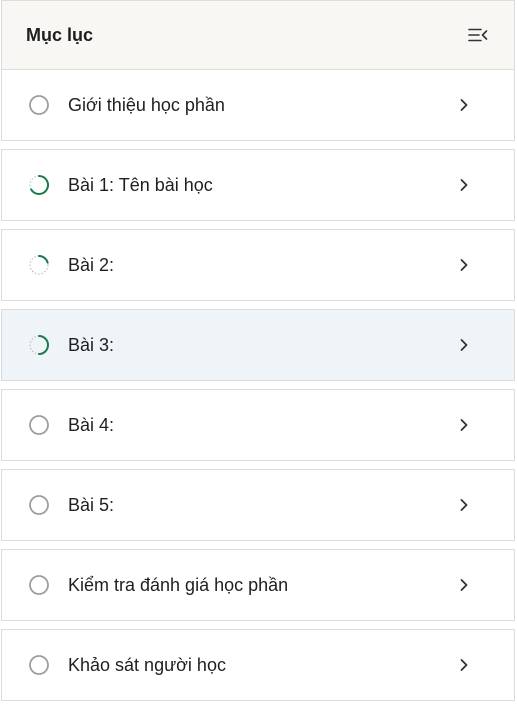 This screenshot has width=517, height=705. I want to click on toc-item-bai-4: Bài 4:, so click(258, 425).